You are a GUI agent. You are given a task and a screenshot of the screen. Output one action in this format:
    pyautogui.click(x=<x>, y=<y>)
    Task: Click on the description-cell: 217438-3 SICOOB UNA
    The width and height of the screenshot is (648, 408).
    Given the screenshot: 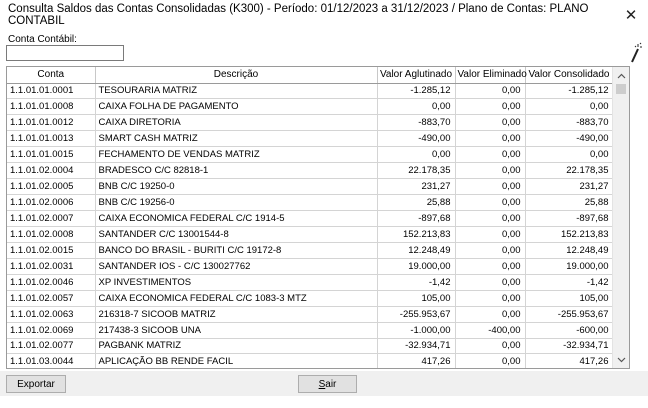 What is the action you would take?
    pyautogui.click(x=236, y=330)
    